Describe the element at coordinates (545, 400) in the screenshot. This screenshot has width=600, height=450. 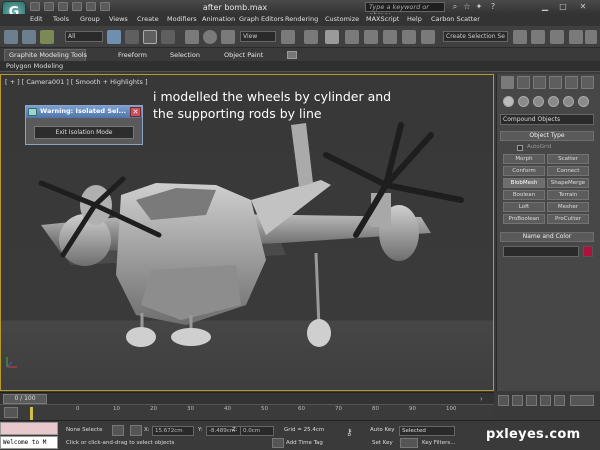
I see `next-key-icon` at that location.